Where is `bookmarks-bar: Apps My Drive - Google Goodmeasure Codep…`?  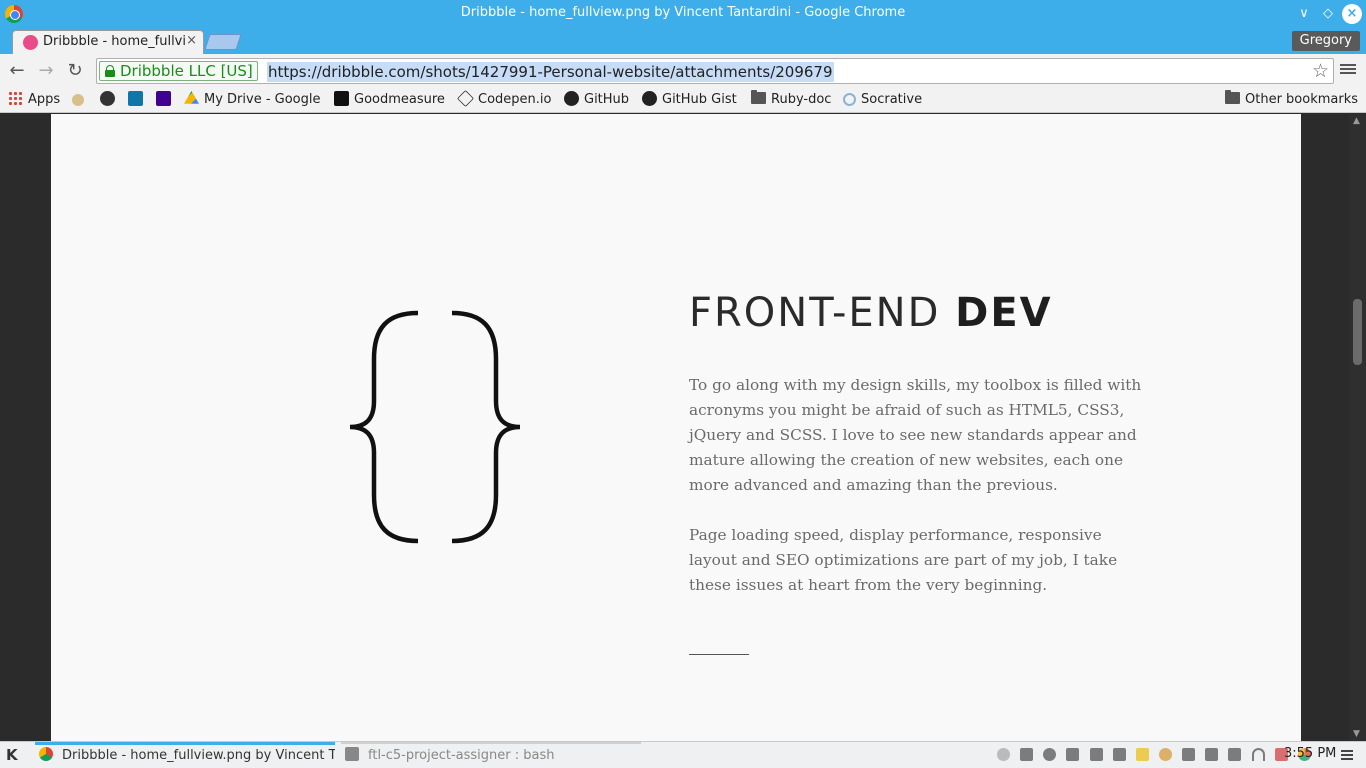 bookmarks-bar: Apps My Drive - Google Goodmeasure Codep… is located at coordinates (683, 100).